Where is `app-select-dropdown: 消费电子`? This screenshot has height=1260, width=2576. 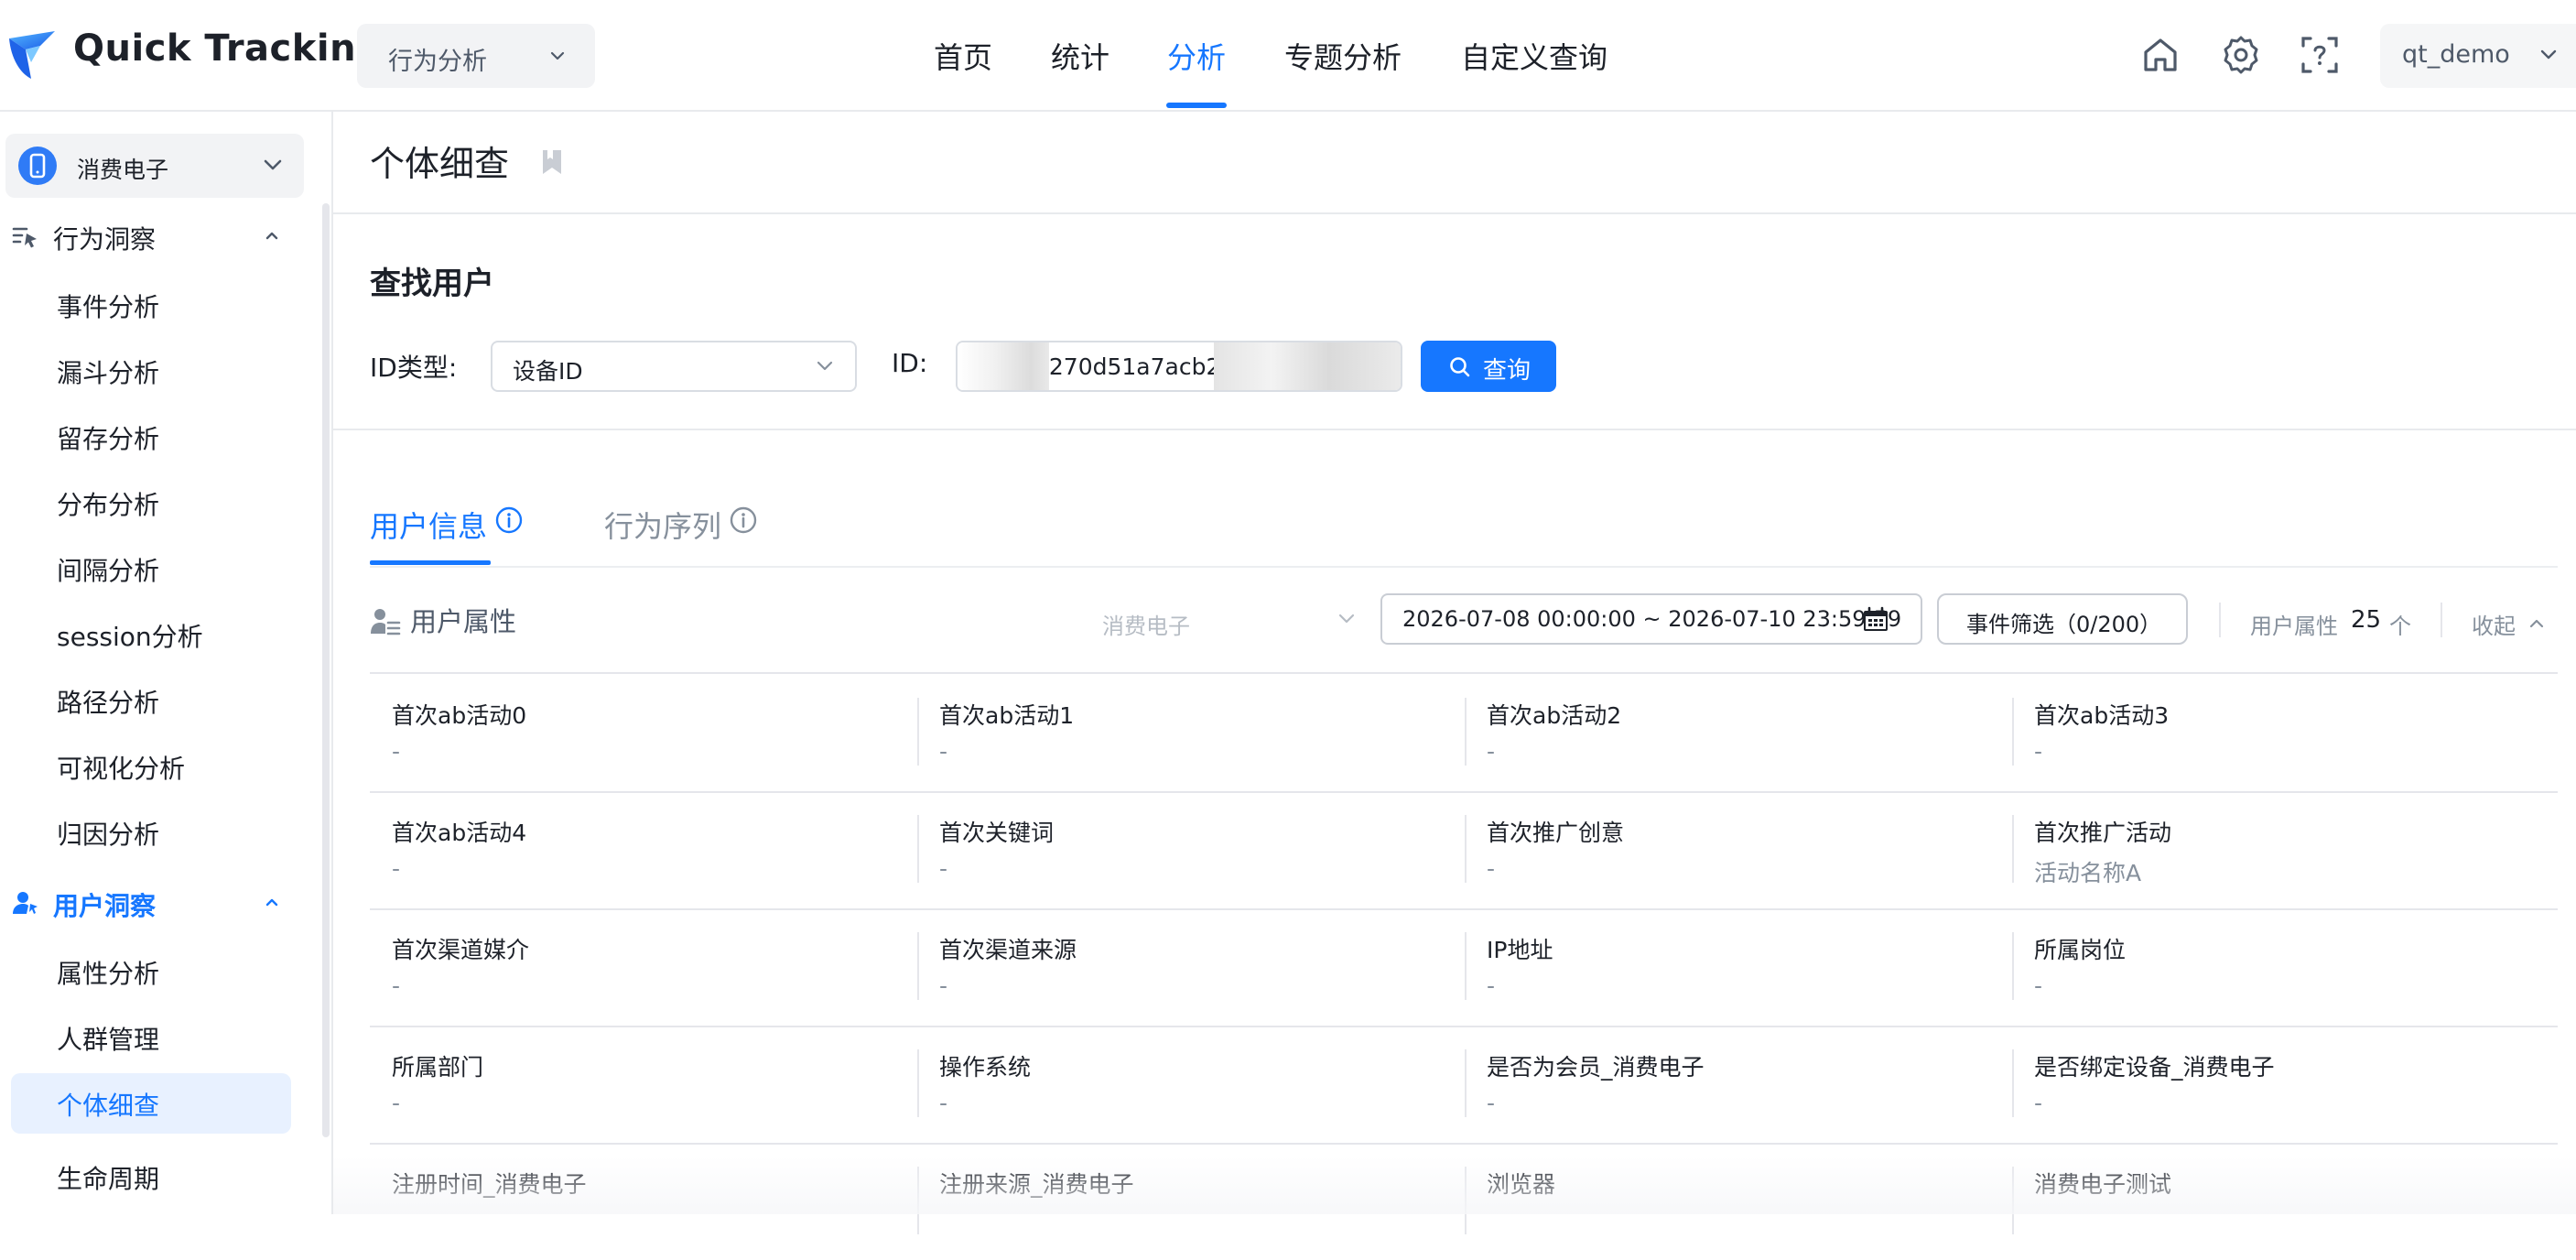
app-select-dropdown: 消费电子 is located at coordinates (155, 166).